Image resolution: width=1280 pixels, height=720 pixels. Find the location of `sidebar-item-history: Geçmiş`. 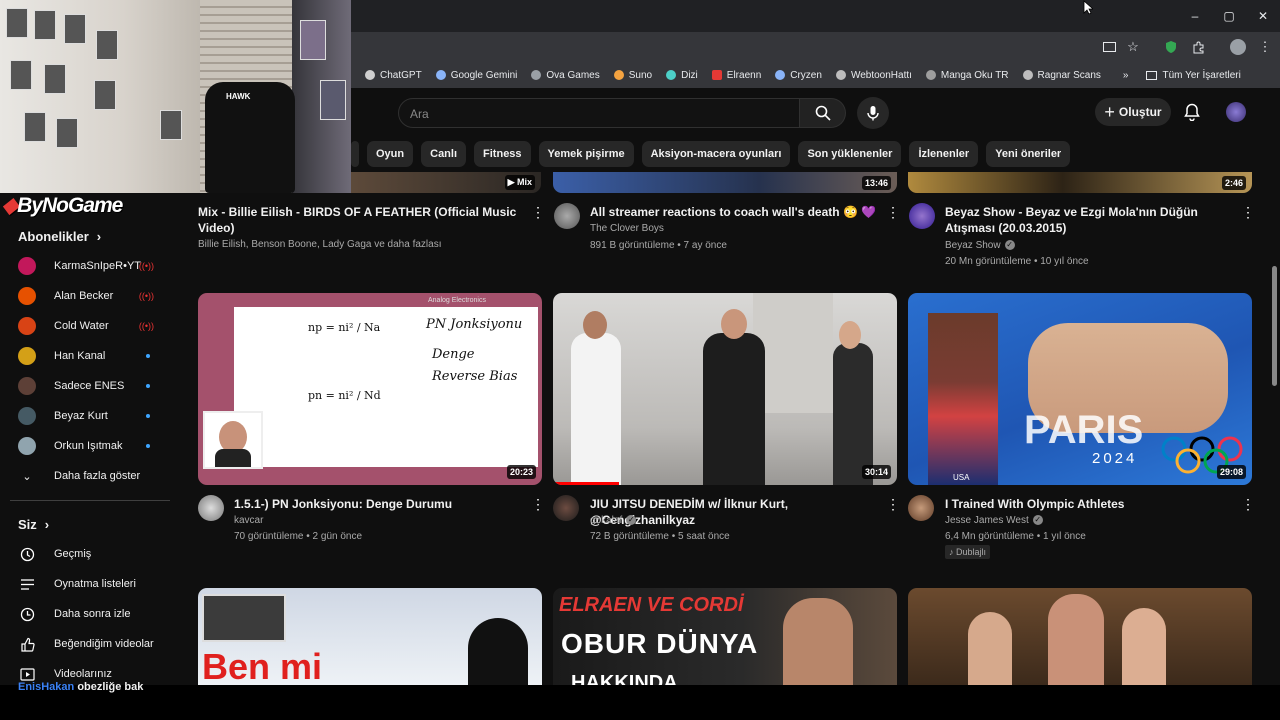

sidebar-item-history: Geçmiş is located at coordinates (93, 554).